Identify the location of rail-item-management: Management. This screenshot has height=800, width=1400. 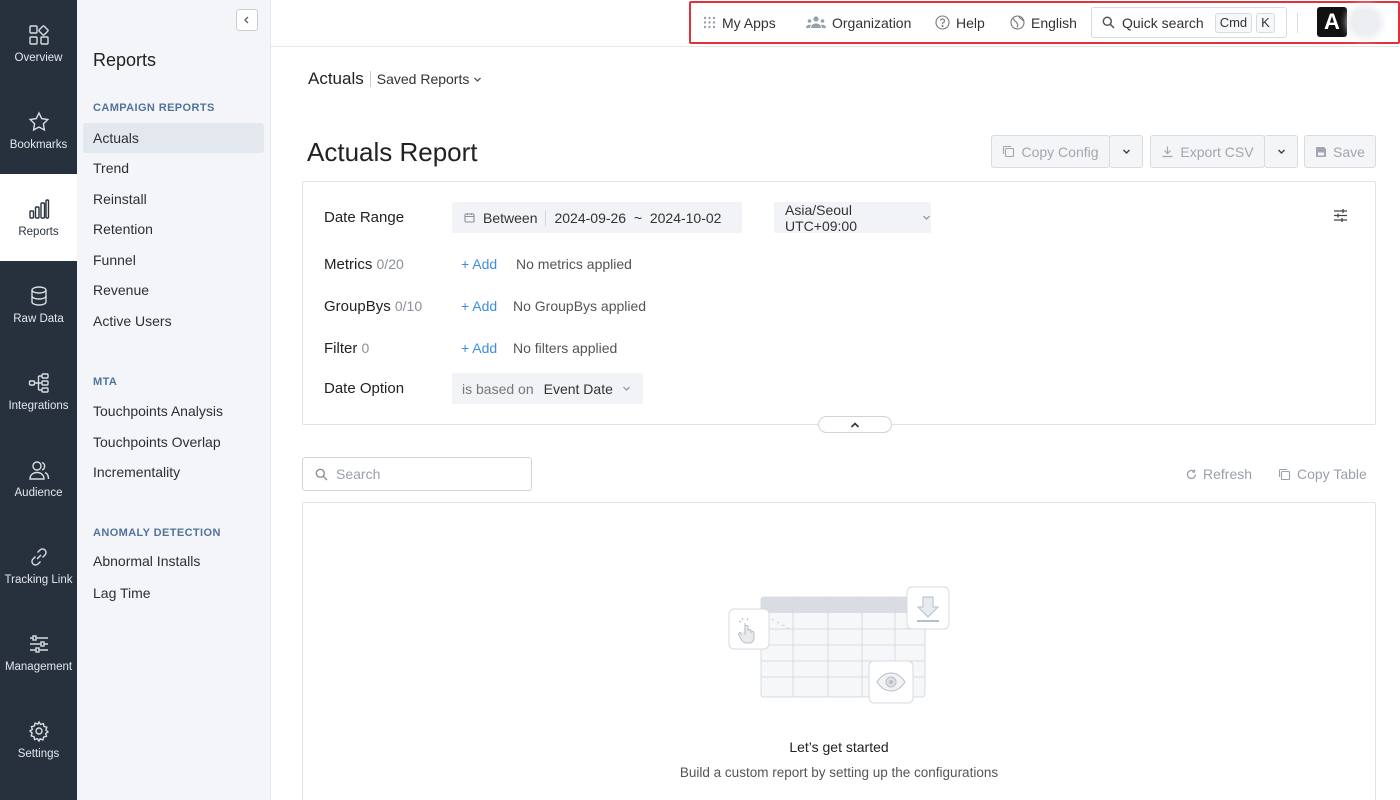
(38, 652).